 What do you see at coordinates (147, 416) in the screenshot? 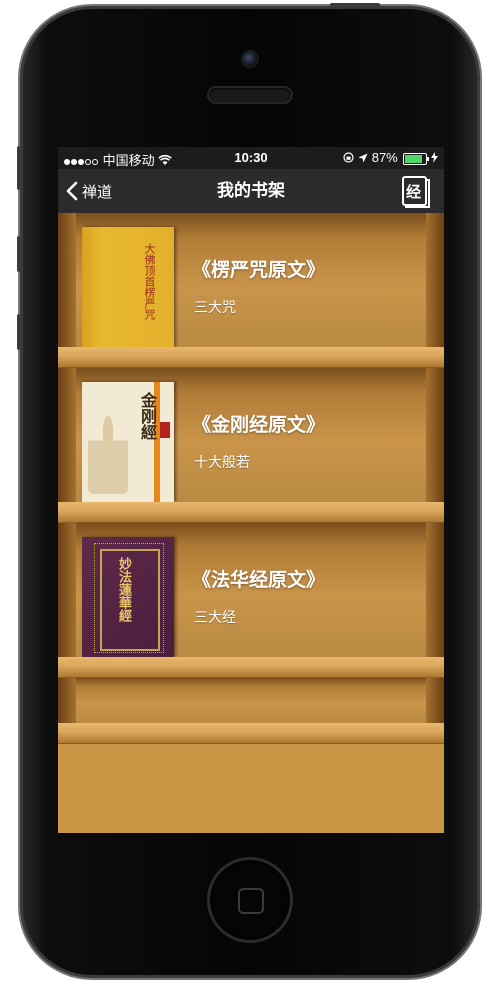
I see `cover-text: 金刚經` at bounding box center [147, 416].